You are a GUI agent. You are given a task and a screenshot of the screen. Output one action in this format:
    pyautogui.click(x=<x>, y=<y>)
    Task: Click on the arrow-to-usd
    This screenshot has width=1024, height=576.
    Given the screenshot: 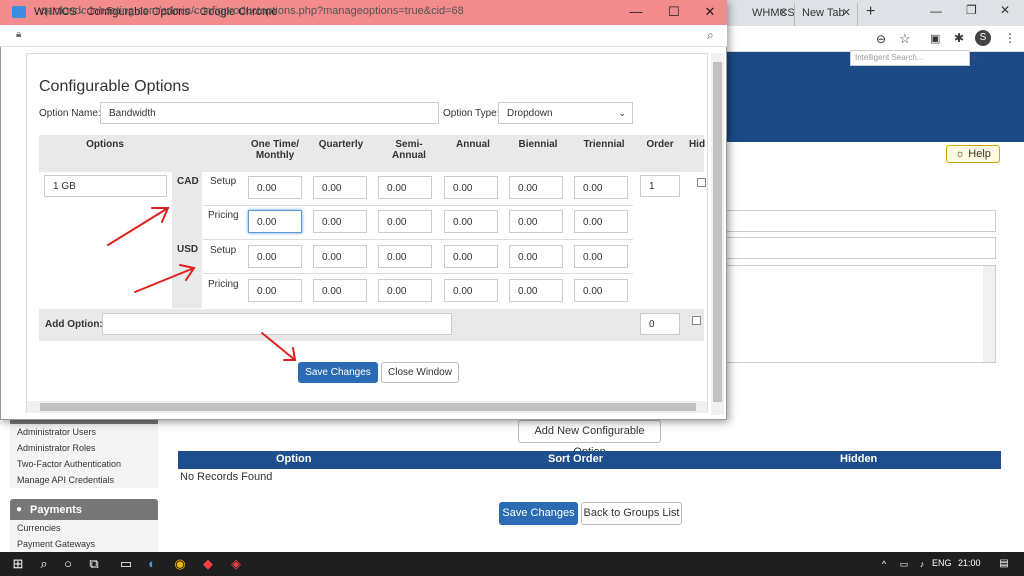 What is the action you would take?
    pyautogui.click(x=165, y=278)
    